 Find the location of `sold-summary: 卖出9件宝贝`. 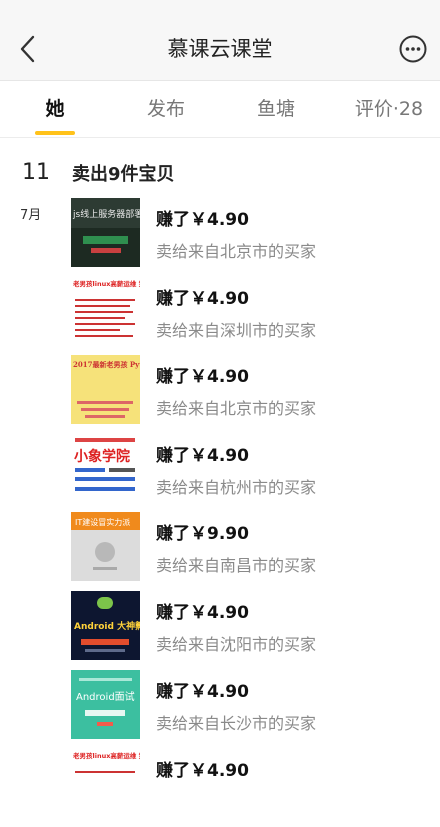

sold-summary: 卖出9件宝贝 is located at coordinates (123, 174).